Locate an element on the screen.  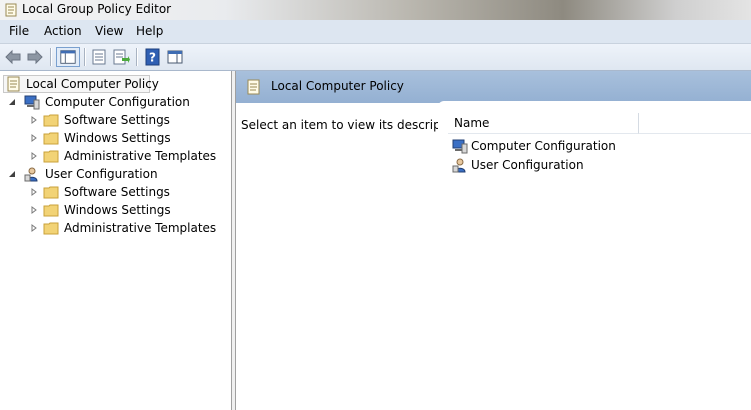
help-icon: ? is located at coordinates (152, 57).